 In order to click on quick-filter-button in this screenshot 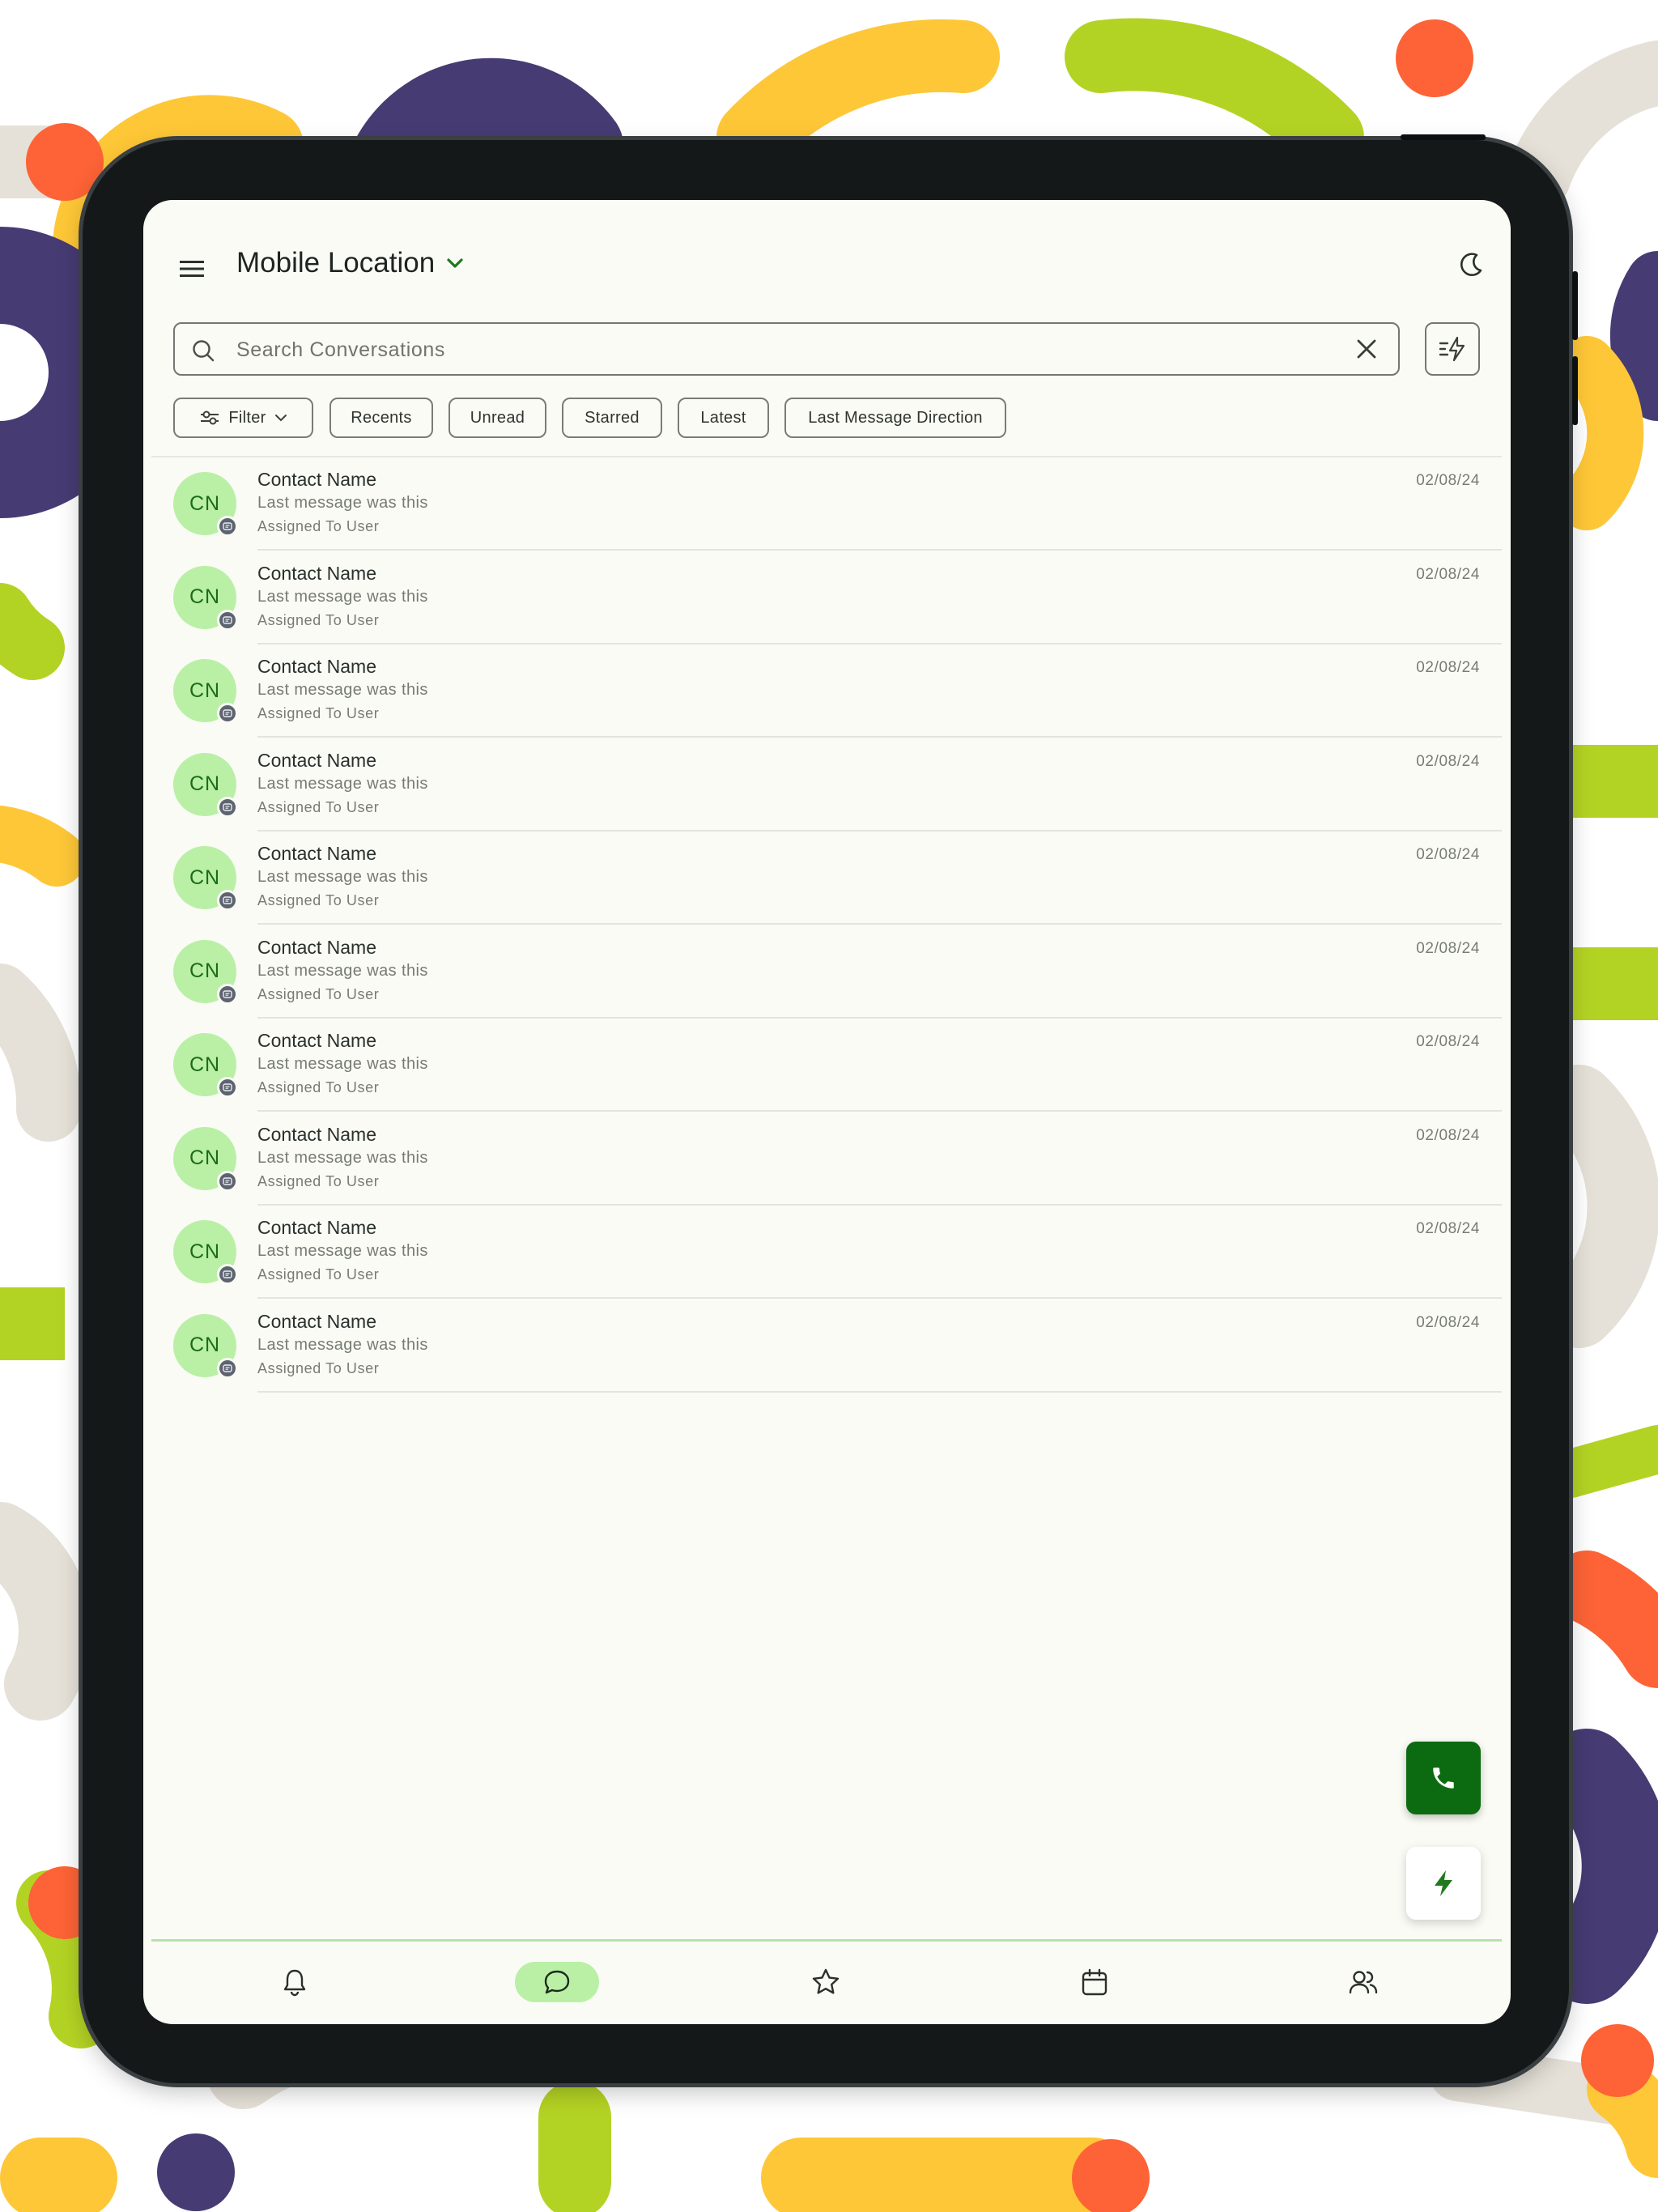, I will do `click(1452, 349)`.